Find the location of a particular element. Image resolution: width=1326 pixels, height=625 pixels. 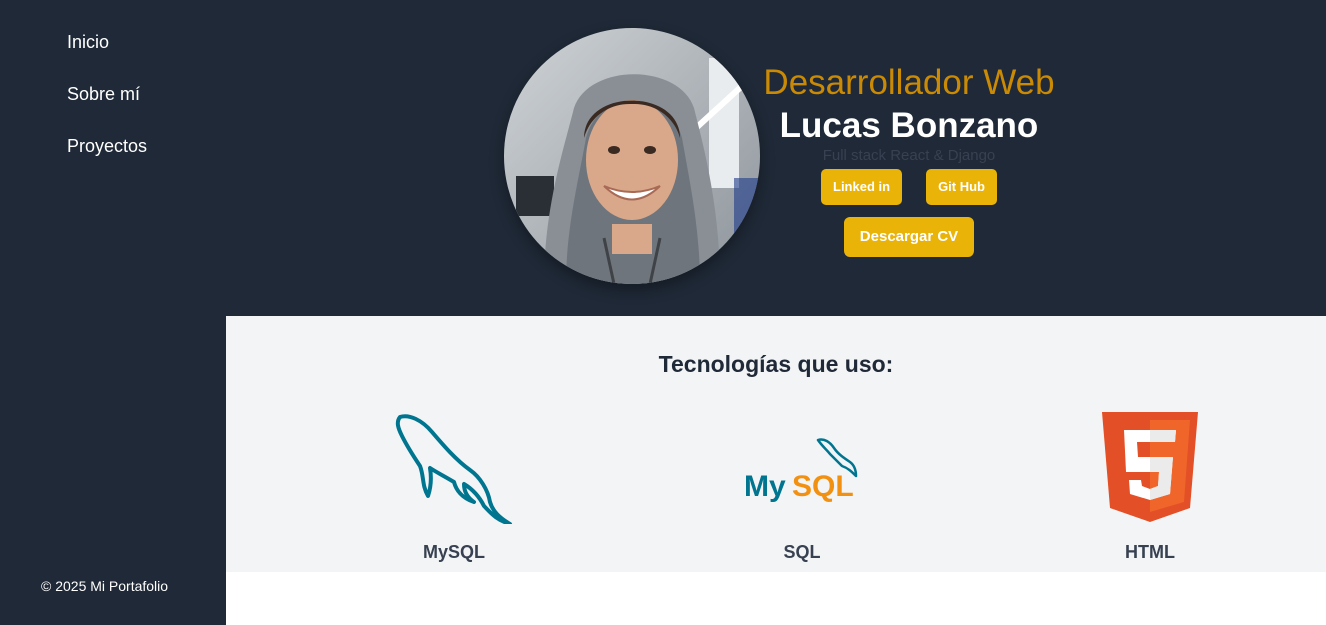

tech-label: SQL is located at coordinates (802, 552).